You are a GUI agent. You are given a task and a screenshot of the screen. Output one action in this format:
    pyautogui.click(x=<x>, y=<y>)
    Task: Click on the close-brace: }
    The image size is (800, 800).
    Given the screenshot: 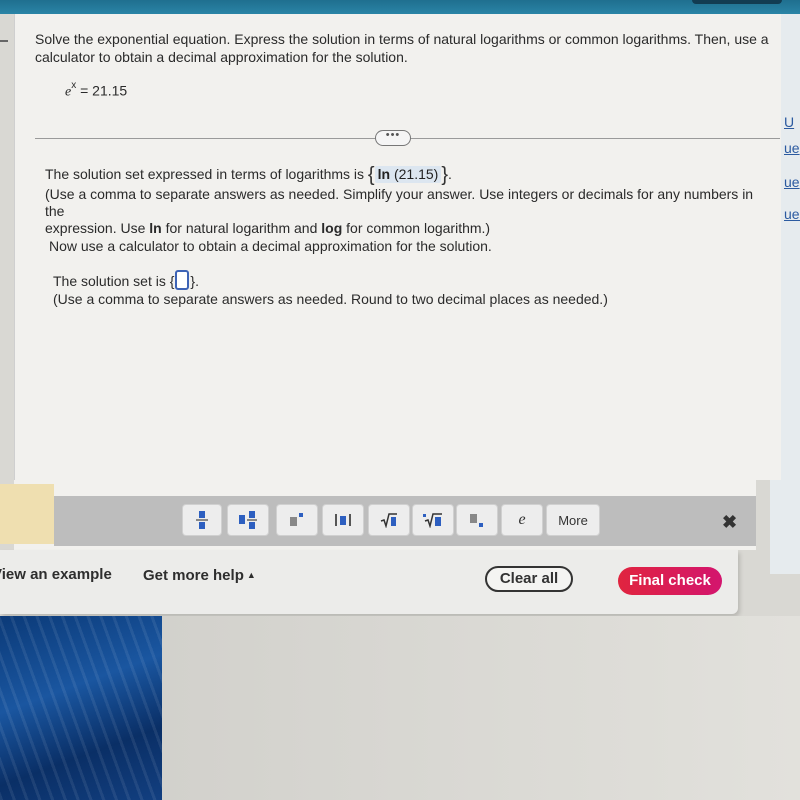 What is the action you would take?
    pyautogui.click(x=444, y=175)
    